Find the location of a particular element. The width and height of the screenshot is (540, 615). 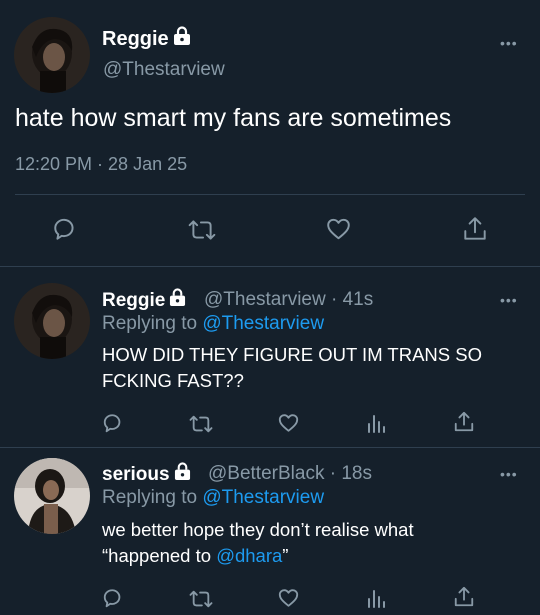

avatar-main is located at coordinates (52, 55).